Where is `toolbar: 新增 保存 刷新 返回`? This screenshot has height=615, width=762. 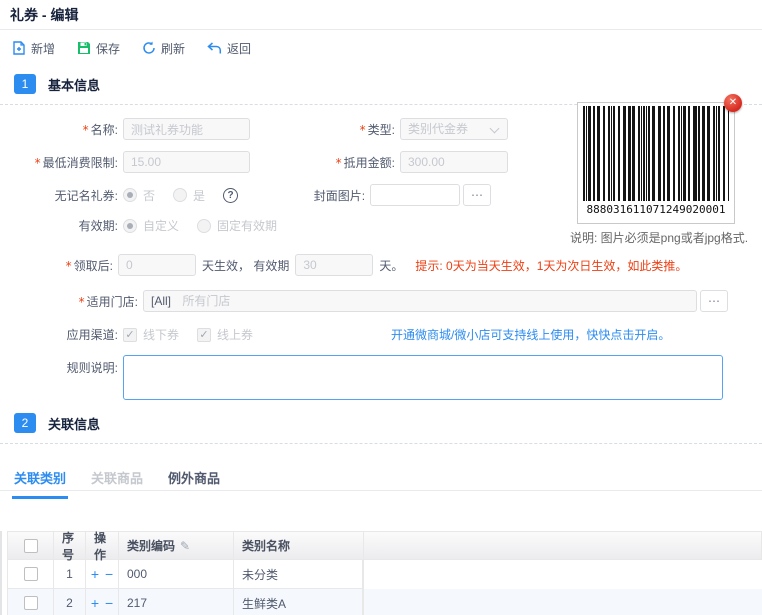
toolbar: 新增 保存 刷新 返回 is located at coordinates (381, 48).